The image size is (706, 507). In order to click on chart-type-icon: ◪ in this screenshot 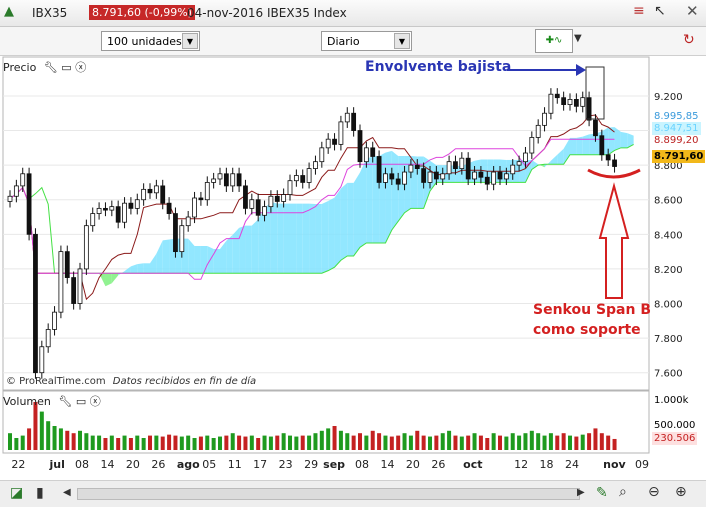, I will do `click(16, 493)`.